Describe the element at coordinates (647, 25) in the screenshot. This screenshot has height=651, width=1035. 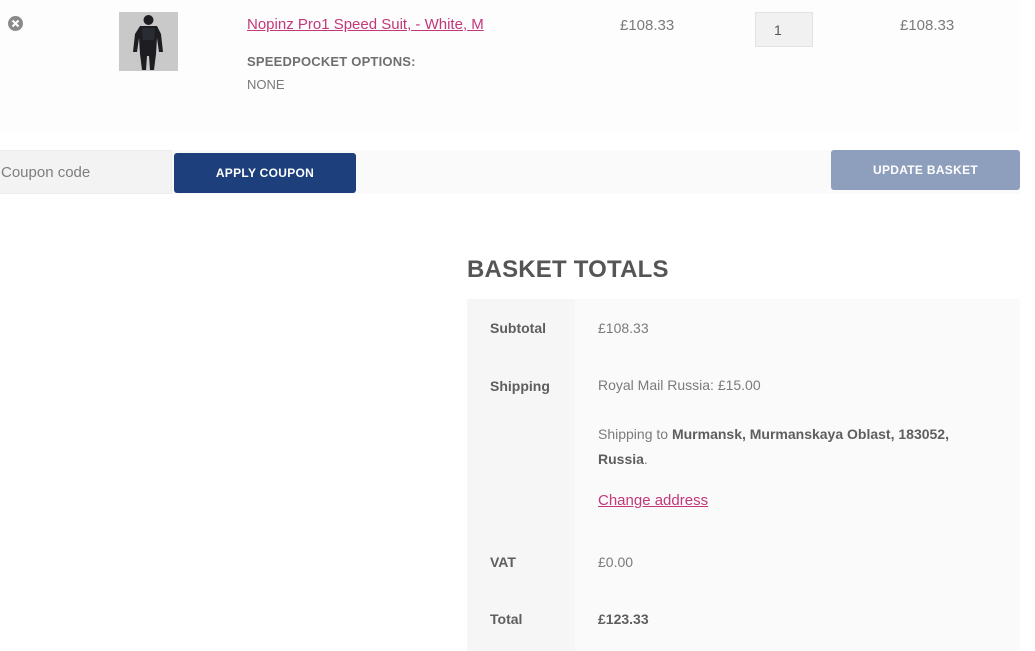
I see `item-price: £108.33` at that location.